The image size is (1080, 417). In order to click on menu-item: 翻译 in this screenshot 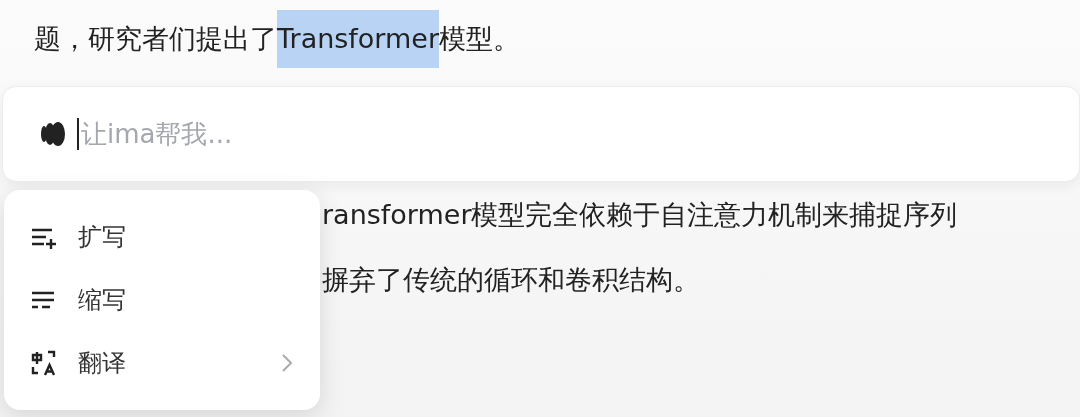, I will do `click(162, 363)`.